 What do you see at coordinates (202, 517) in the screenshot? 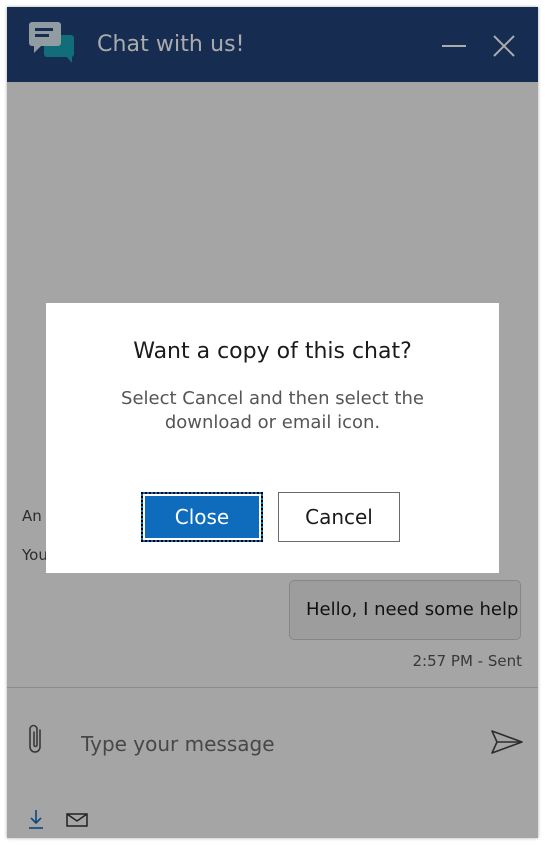
I see `close-button: Close` at bounding box center [202, 517].